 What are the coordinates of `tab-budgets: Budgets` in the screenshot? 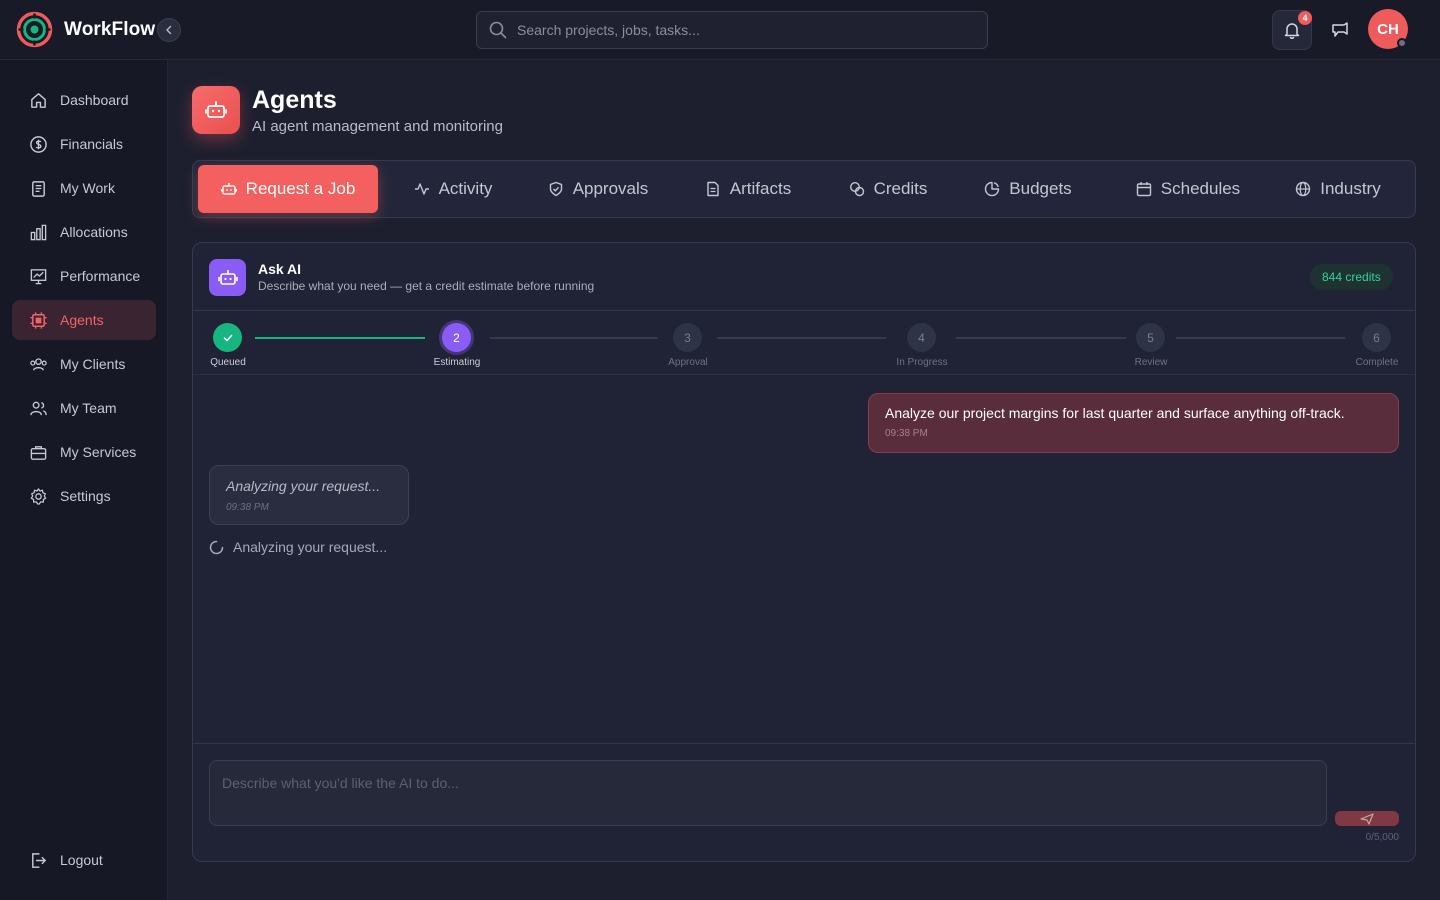 It's located at (1028, 189).